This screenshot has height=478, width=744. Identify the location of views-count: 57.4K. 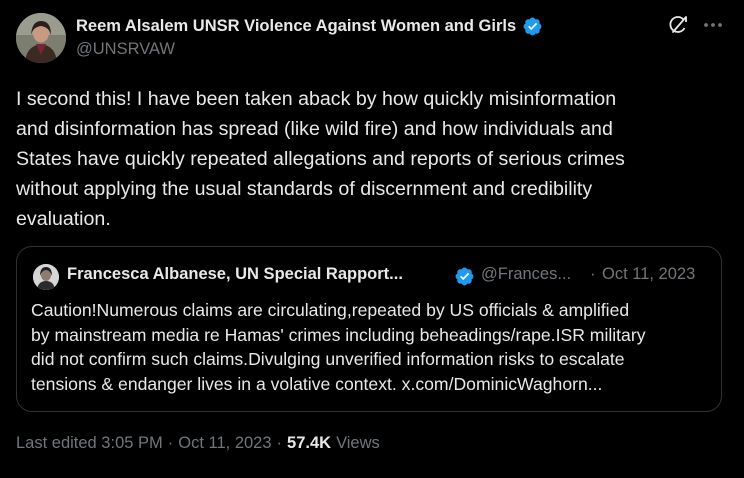
(309, 443).